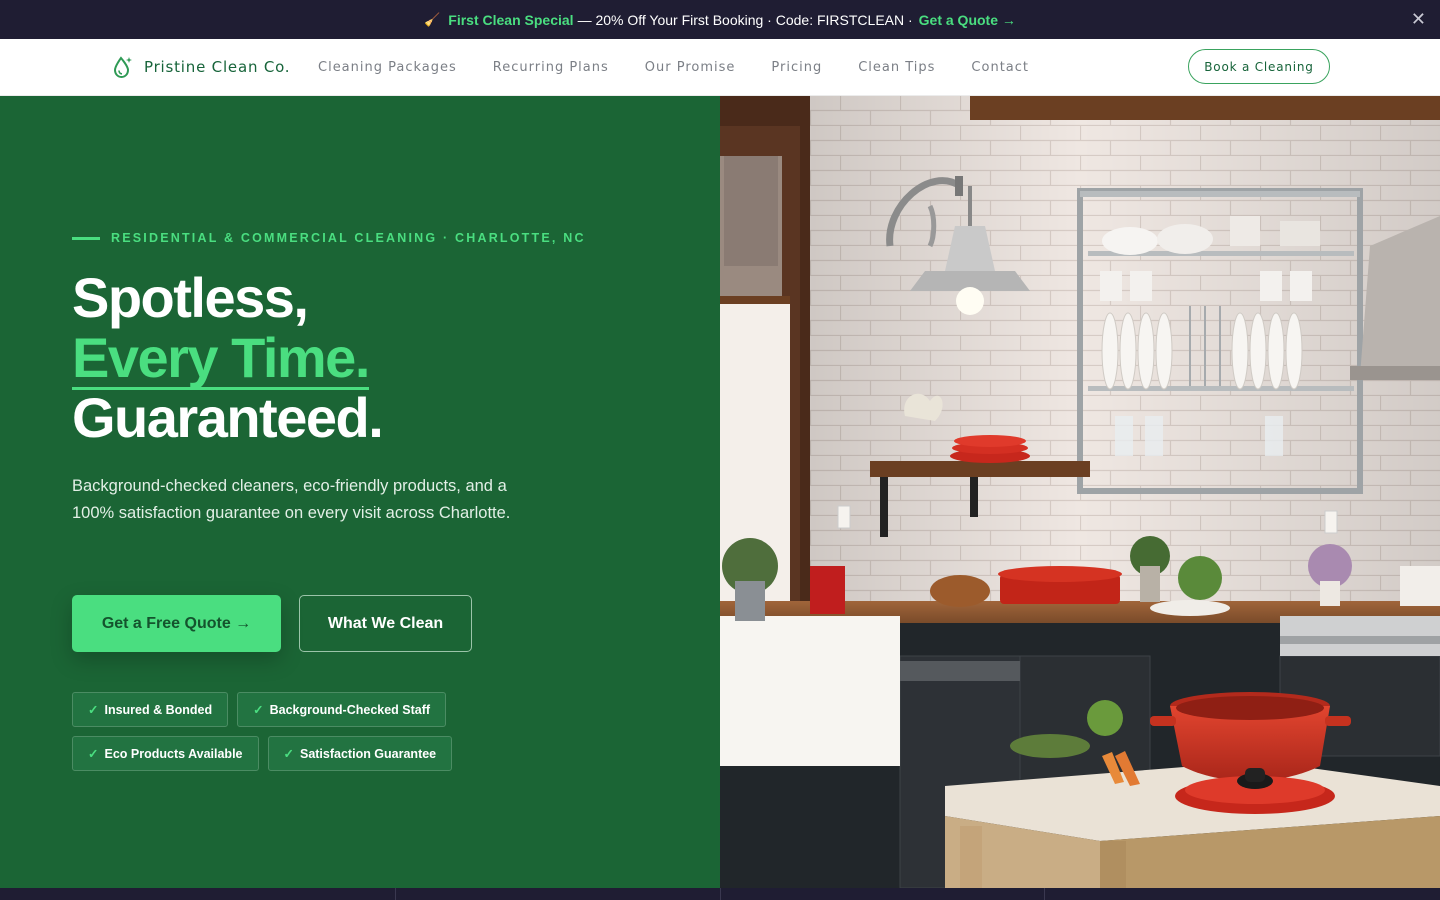 The image size is (1440, 900). What do you see at coordinates (350, 709) in the screenshot?
I see `badge-label: Background-Checked Staff` at bounding box center [350, 709].